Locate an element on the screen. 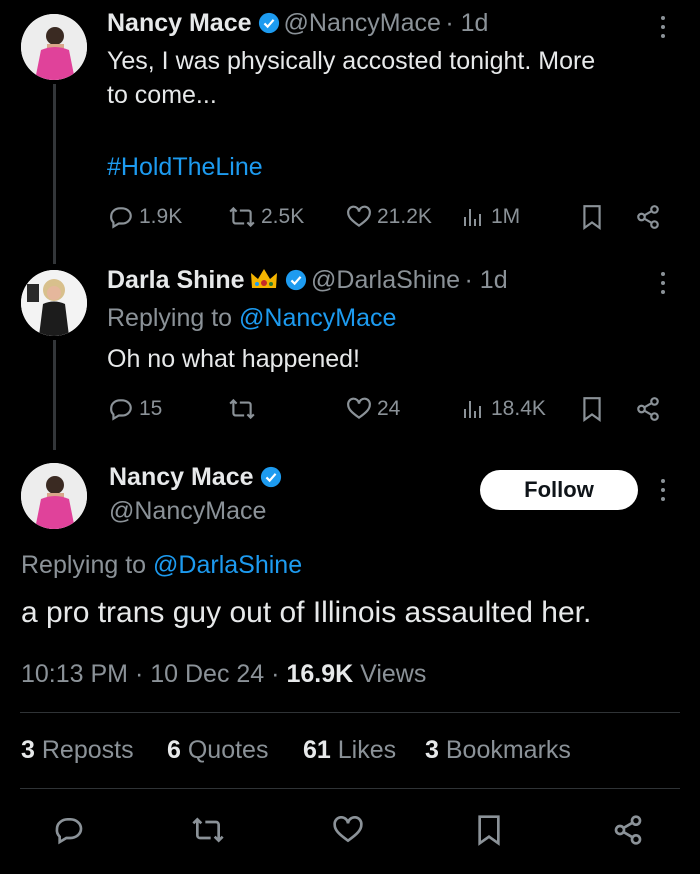 The height and width of the screenshot is (874, 700). avatar-darla-shine is located at coordinates (54, 303).